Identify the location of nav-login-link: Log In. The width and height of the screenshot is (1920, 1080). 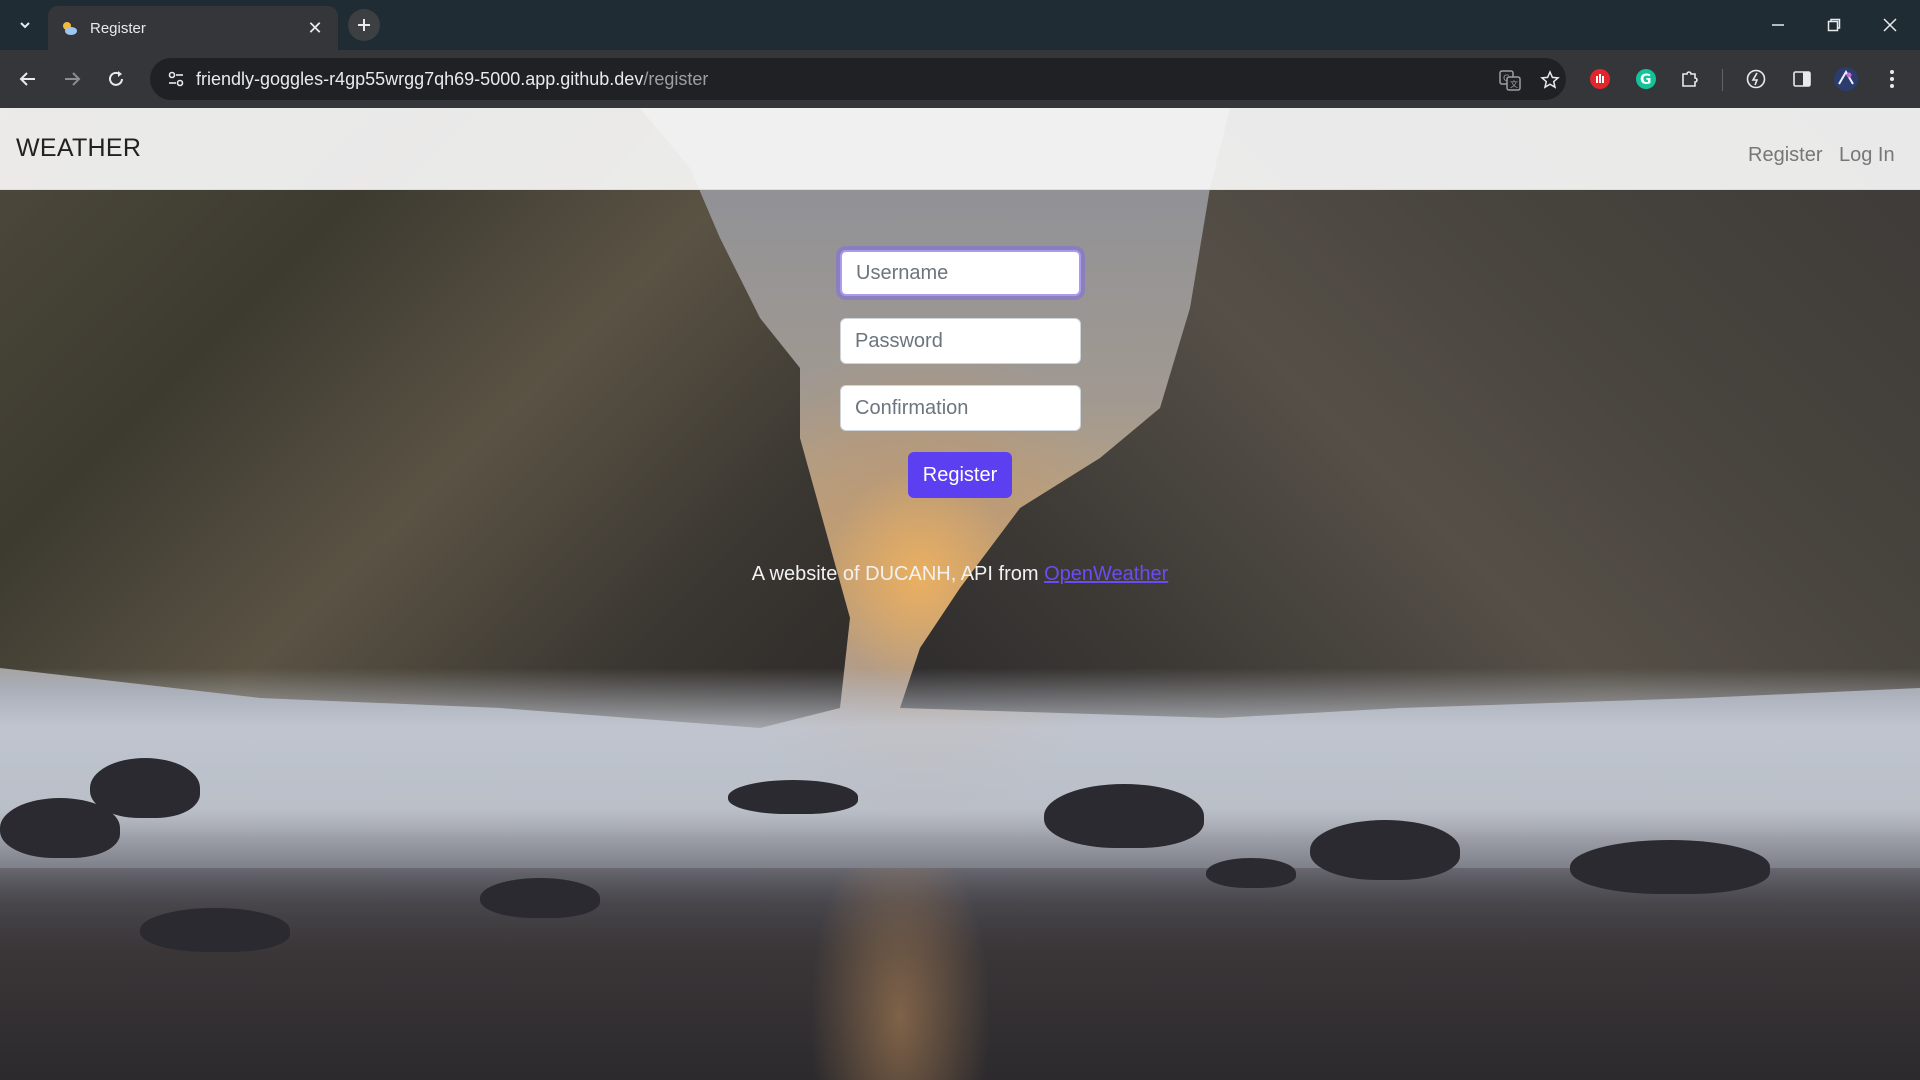
(1867, 155).